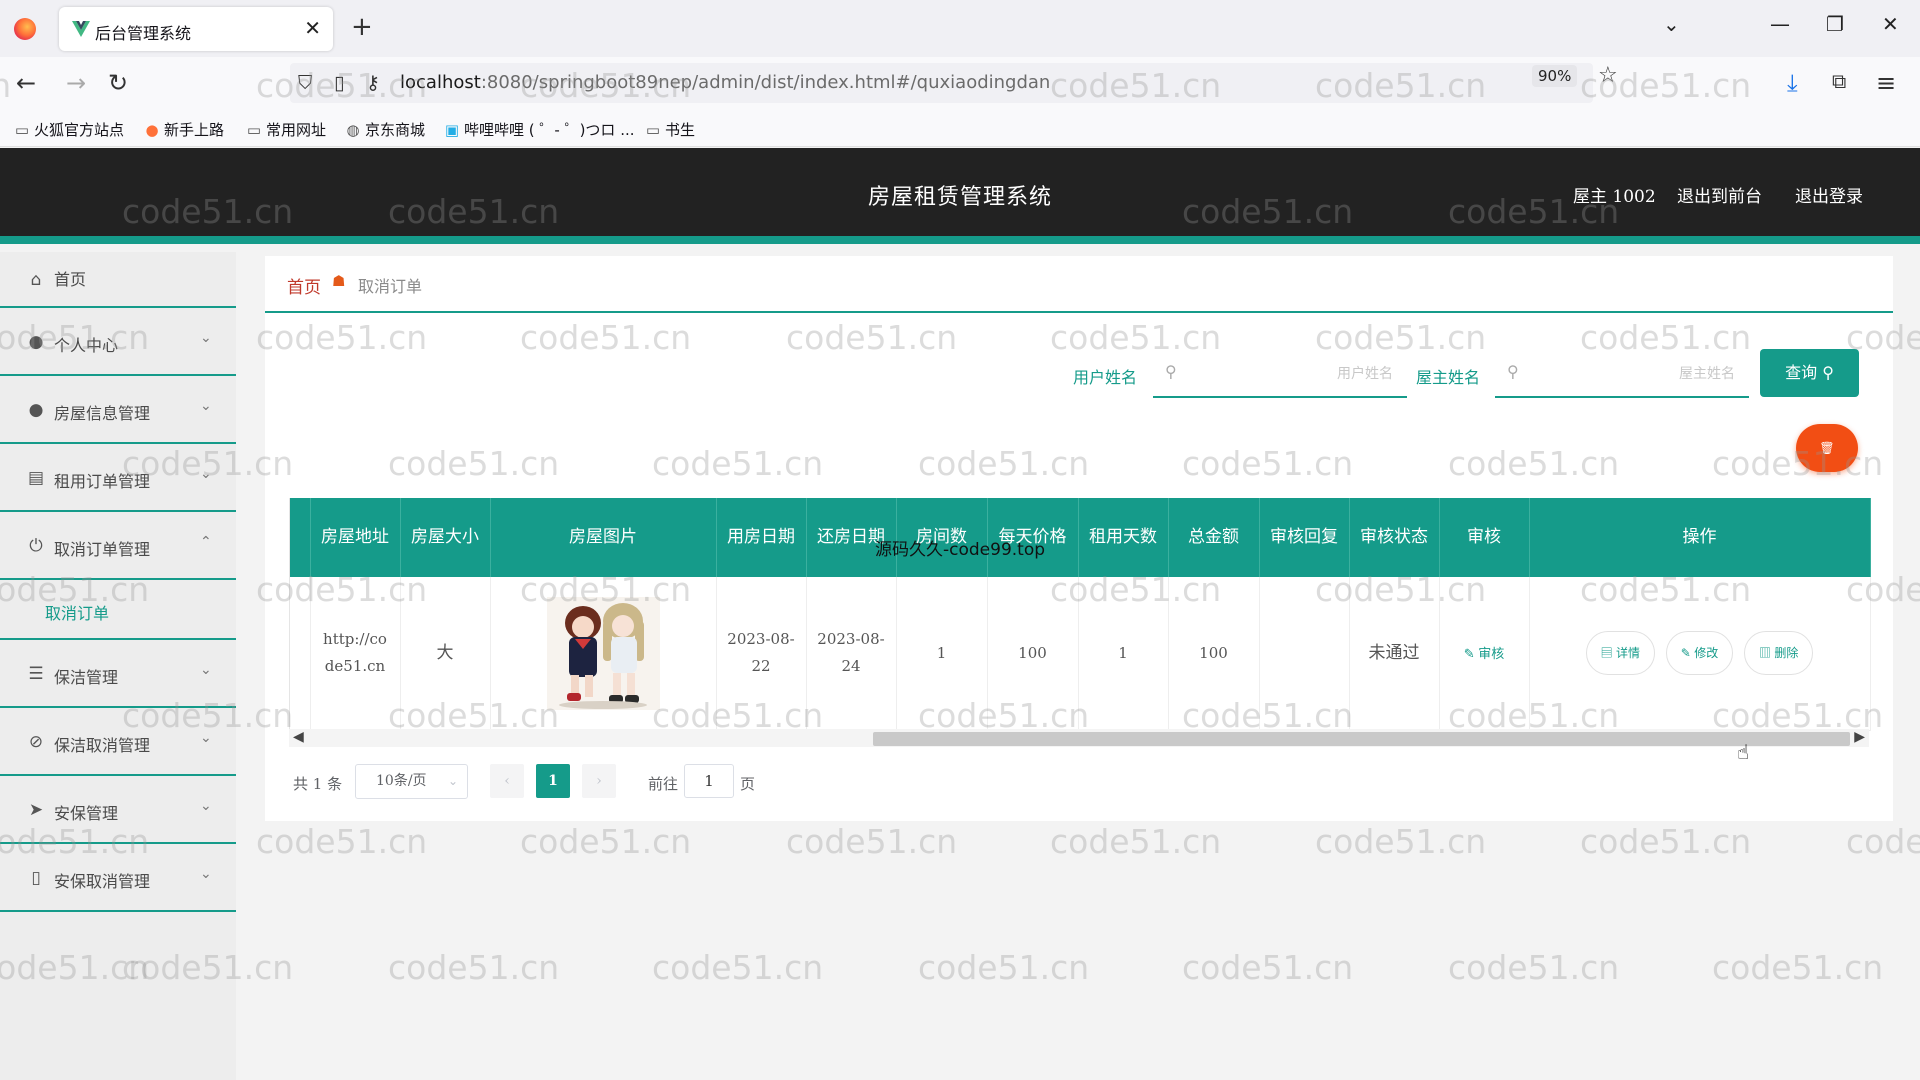 This screenshot has height=1080, width=1920. What do you see at coordinates (1304, 537) in the screenshot?
I see `column-header: 审核回复` at bounding box center [1304, 537].